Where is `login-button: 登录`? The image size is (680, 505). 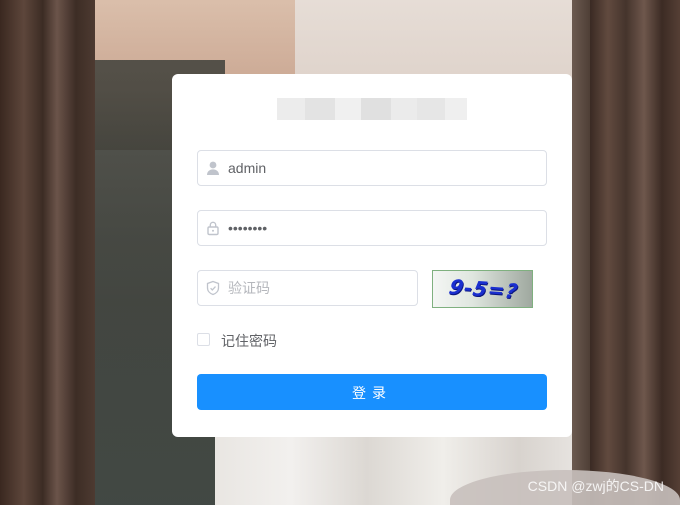 login-button: 登录 is located at coordinates (372, 392).